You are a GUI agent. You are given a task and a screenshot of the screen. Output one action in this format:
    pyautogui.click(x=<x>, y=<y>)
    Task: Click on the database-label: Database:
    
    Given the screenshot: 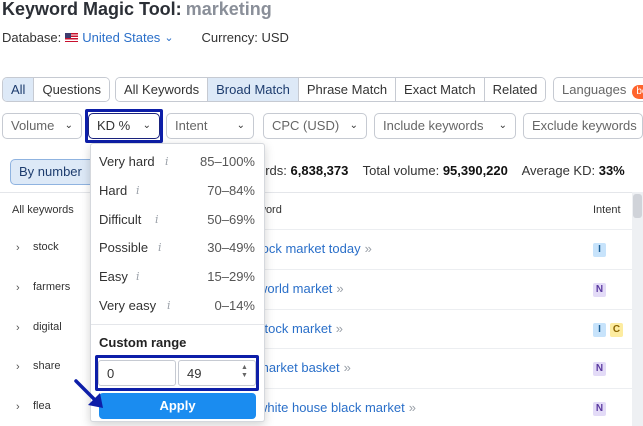 What is the action you would take?
    pyautogui.click(x=32, y=37)
    